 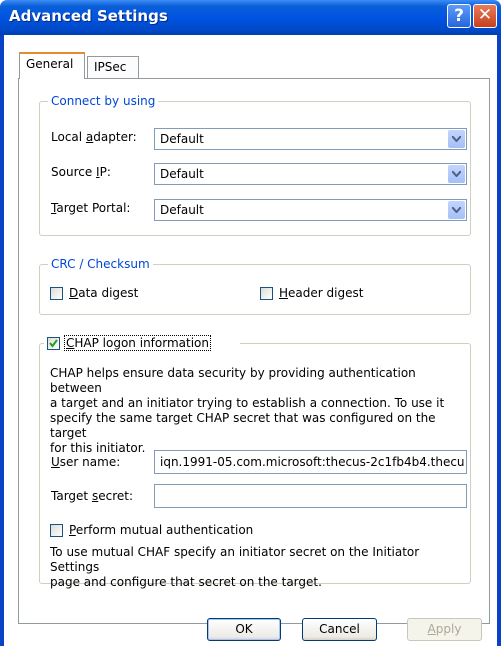 What do you see at coordinates (310, 174) in the screenshot?
I see `source-ip-select: Default` at bounding box center [310, 174].